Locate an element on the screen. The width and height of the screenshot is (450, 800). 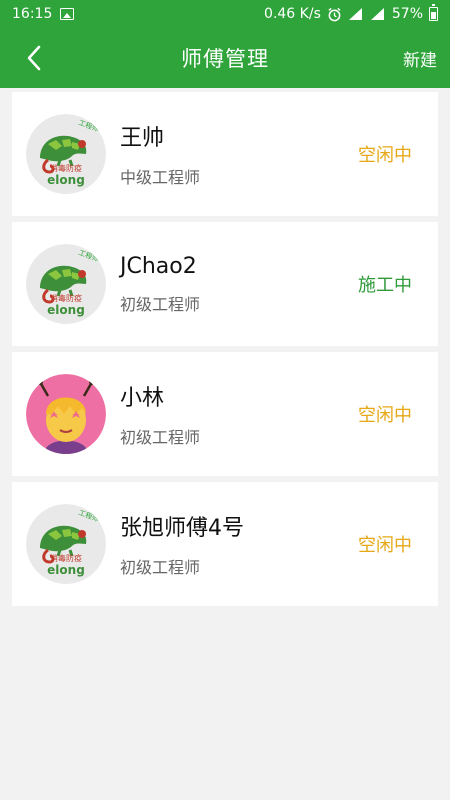
app-bar: 师傅管理 新建 is located at coordinates (225, 58).